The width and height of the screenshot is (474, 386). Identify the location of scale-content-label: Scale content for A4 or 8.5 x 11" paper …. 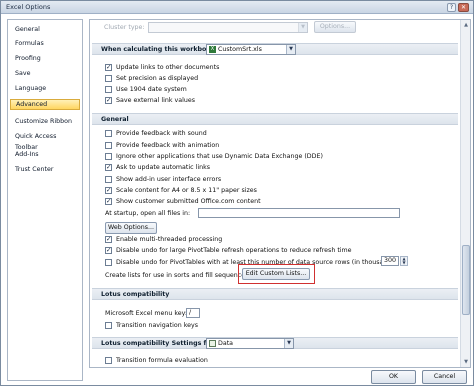
(186, 190).